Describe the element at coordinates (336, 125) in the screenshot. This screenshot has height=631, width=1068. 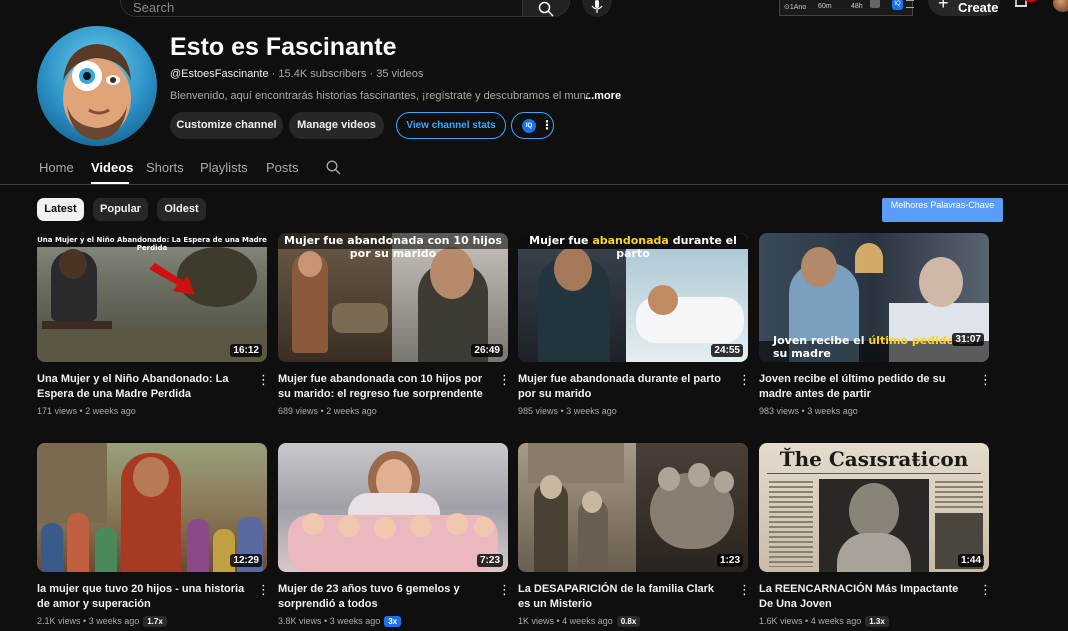
I see `manage-videos-button: Manage videos` at that location.